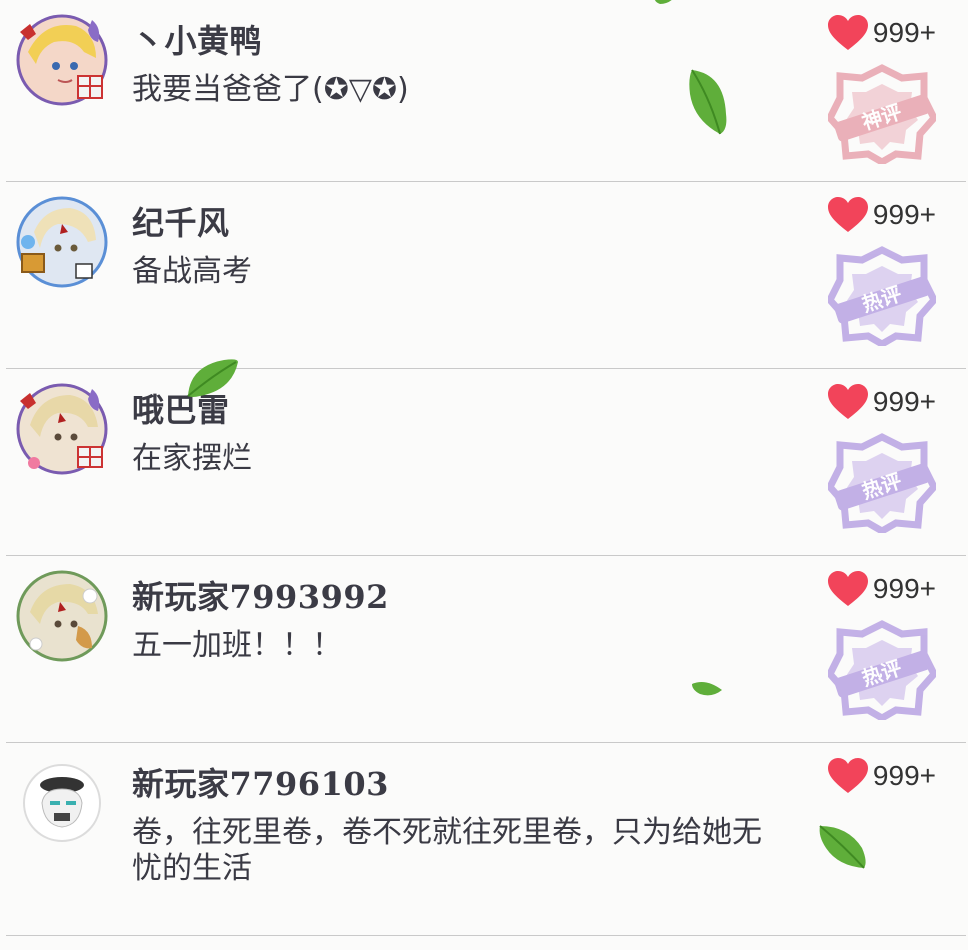  Describe the element at coordinates (260, 782) in the screenshot. I see `username: 新玩家7796103` at that location.